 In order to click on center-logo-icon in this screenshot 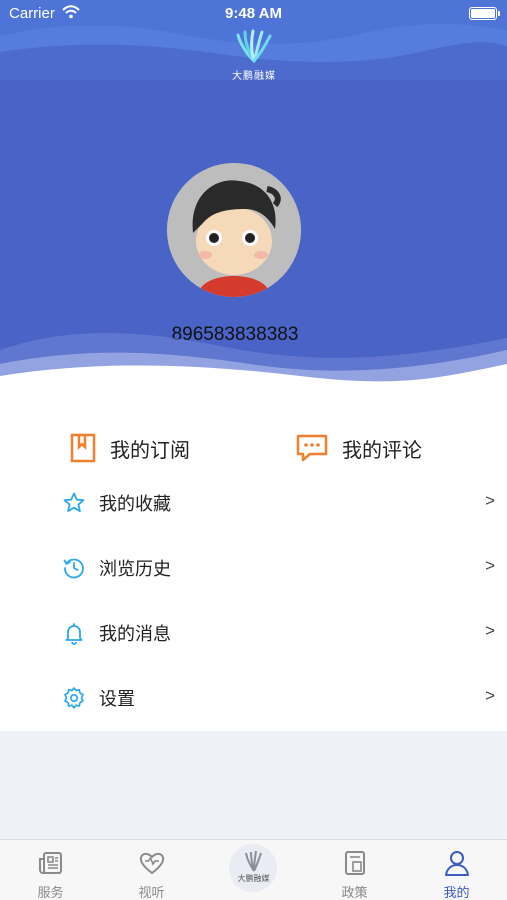, I will do `click(253, 861)`.